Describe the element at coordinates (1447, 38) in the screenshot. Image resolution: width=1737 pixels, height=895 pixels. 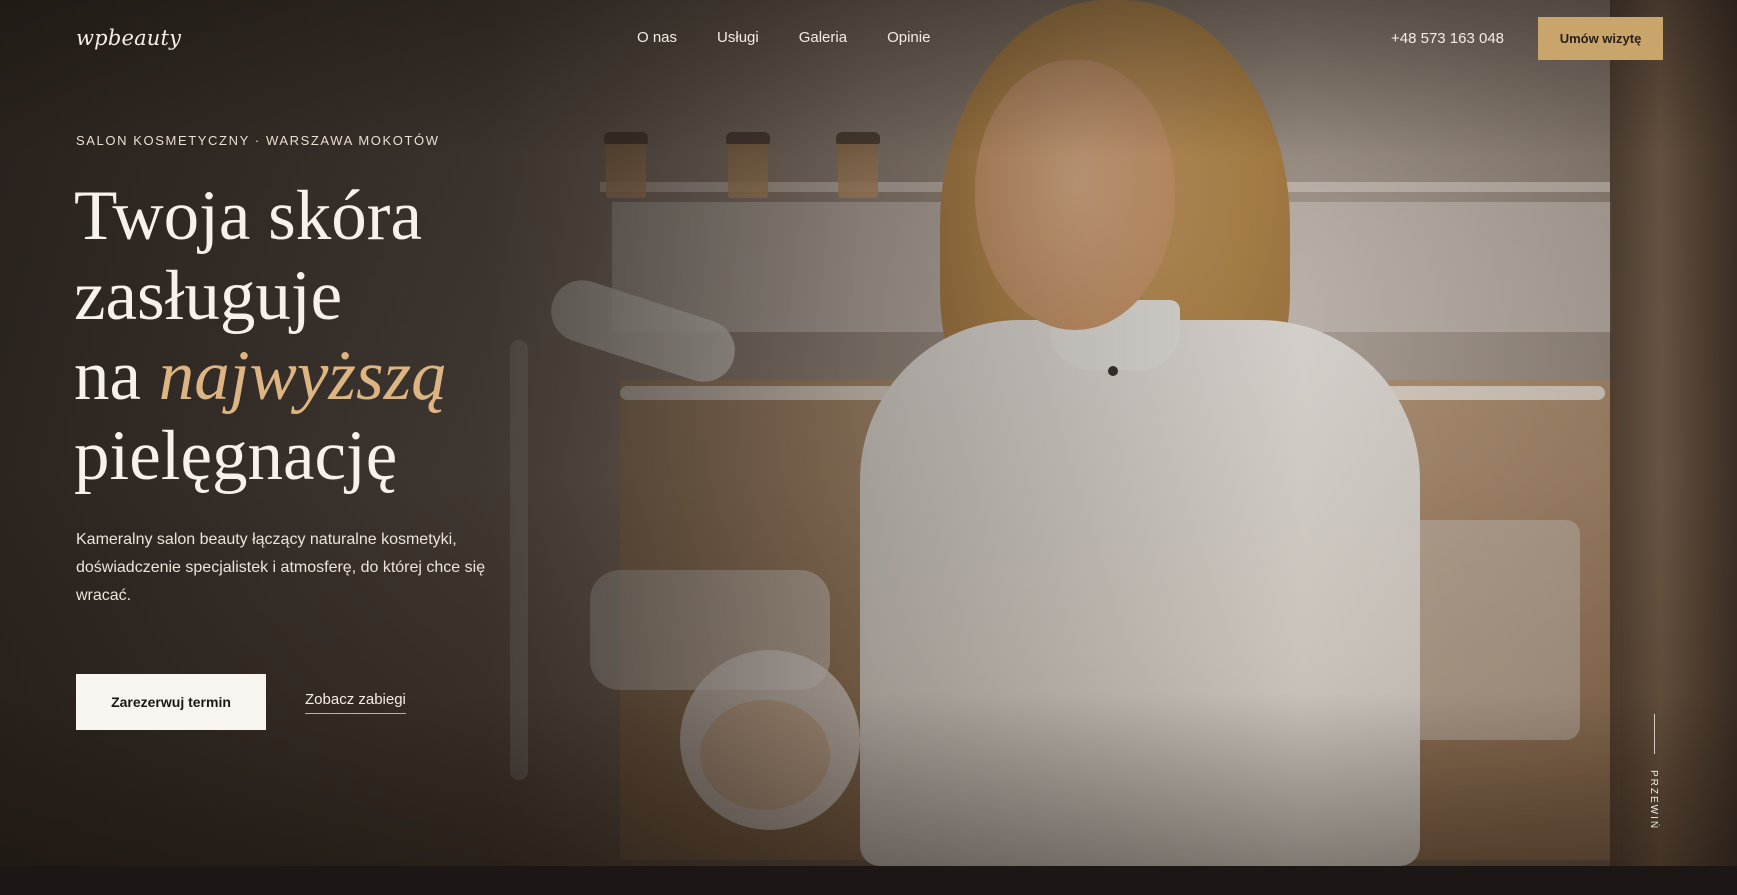
I see `phone-link: +48 573 163 048` at that location.